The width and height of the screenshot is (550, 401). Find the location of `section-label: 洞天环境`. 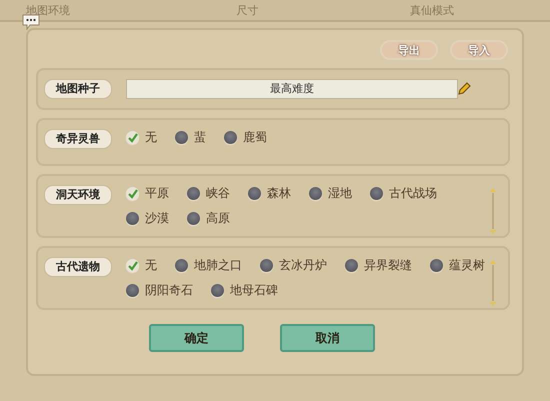

section-label: 洞天环境 is located at coordinates (78, 195).